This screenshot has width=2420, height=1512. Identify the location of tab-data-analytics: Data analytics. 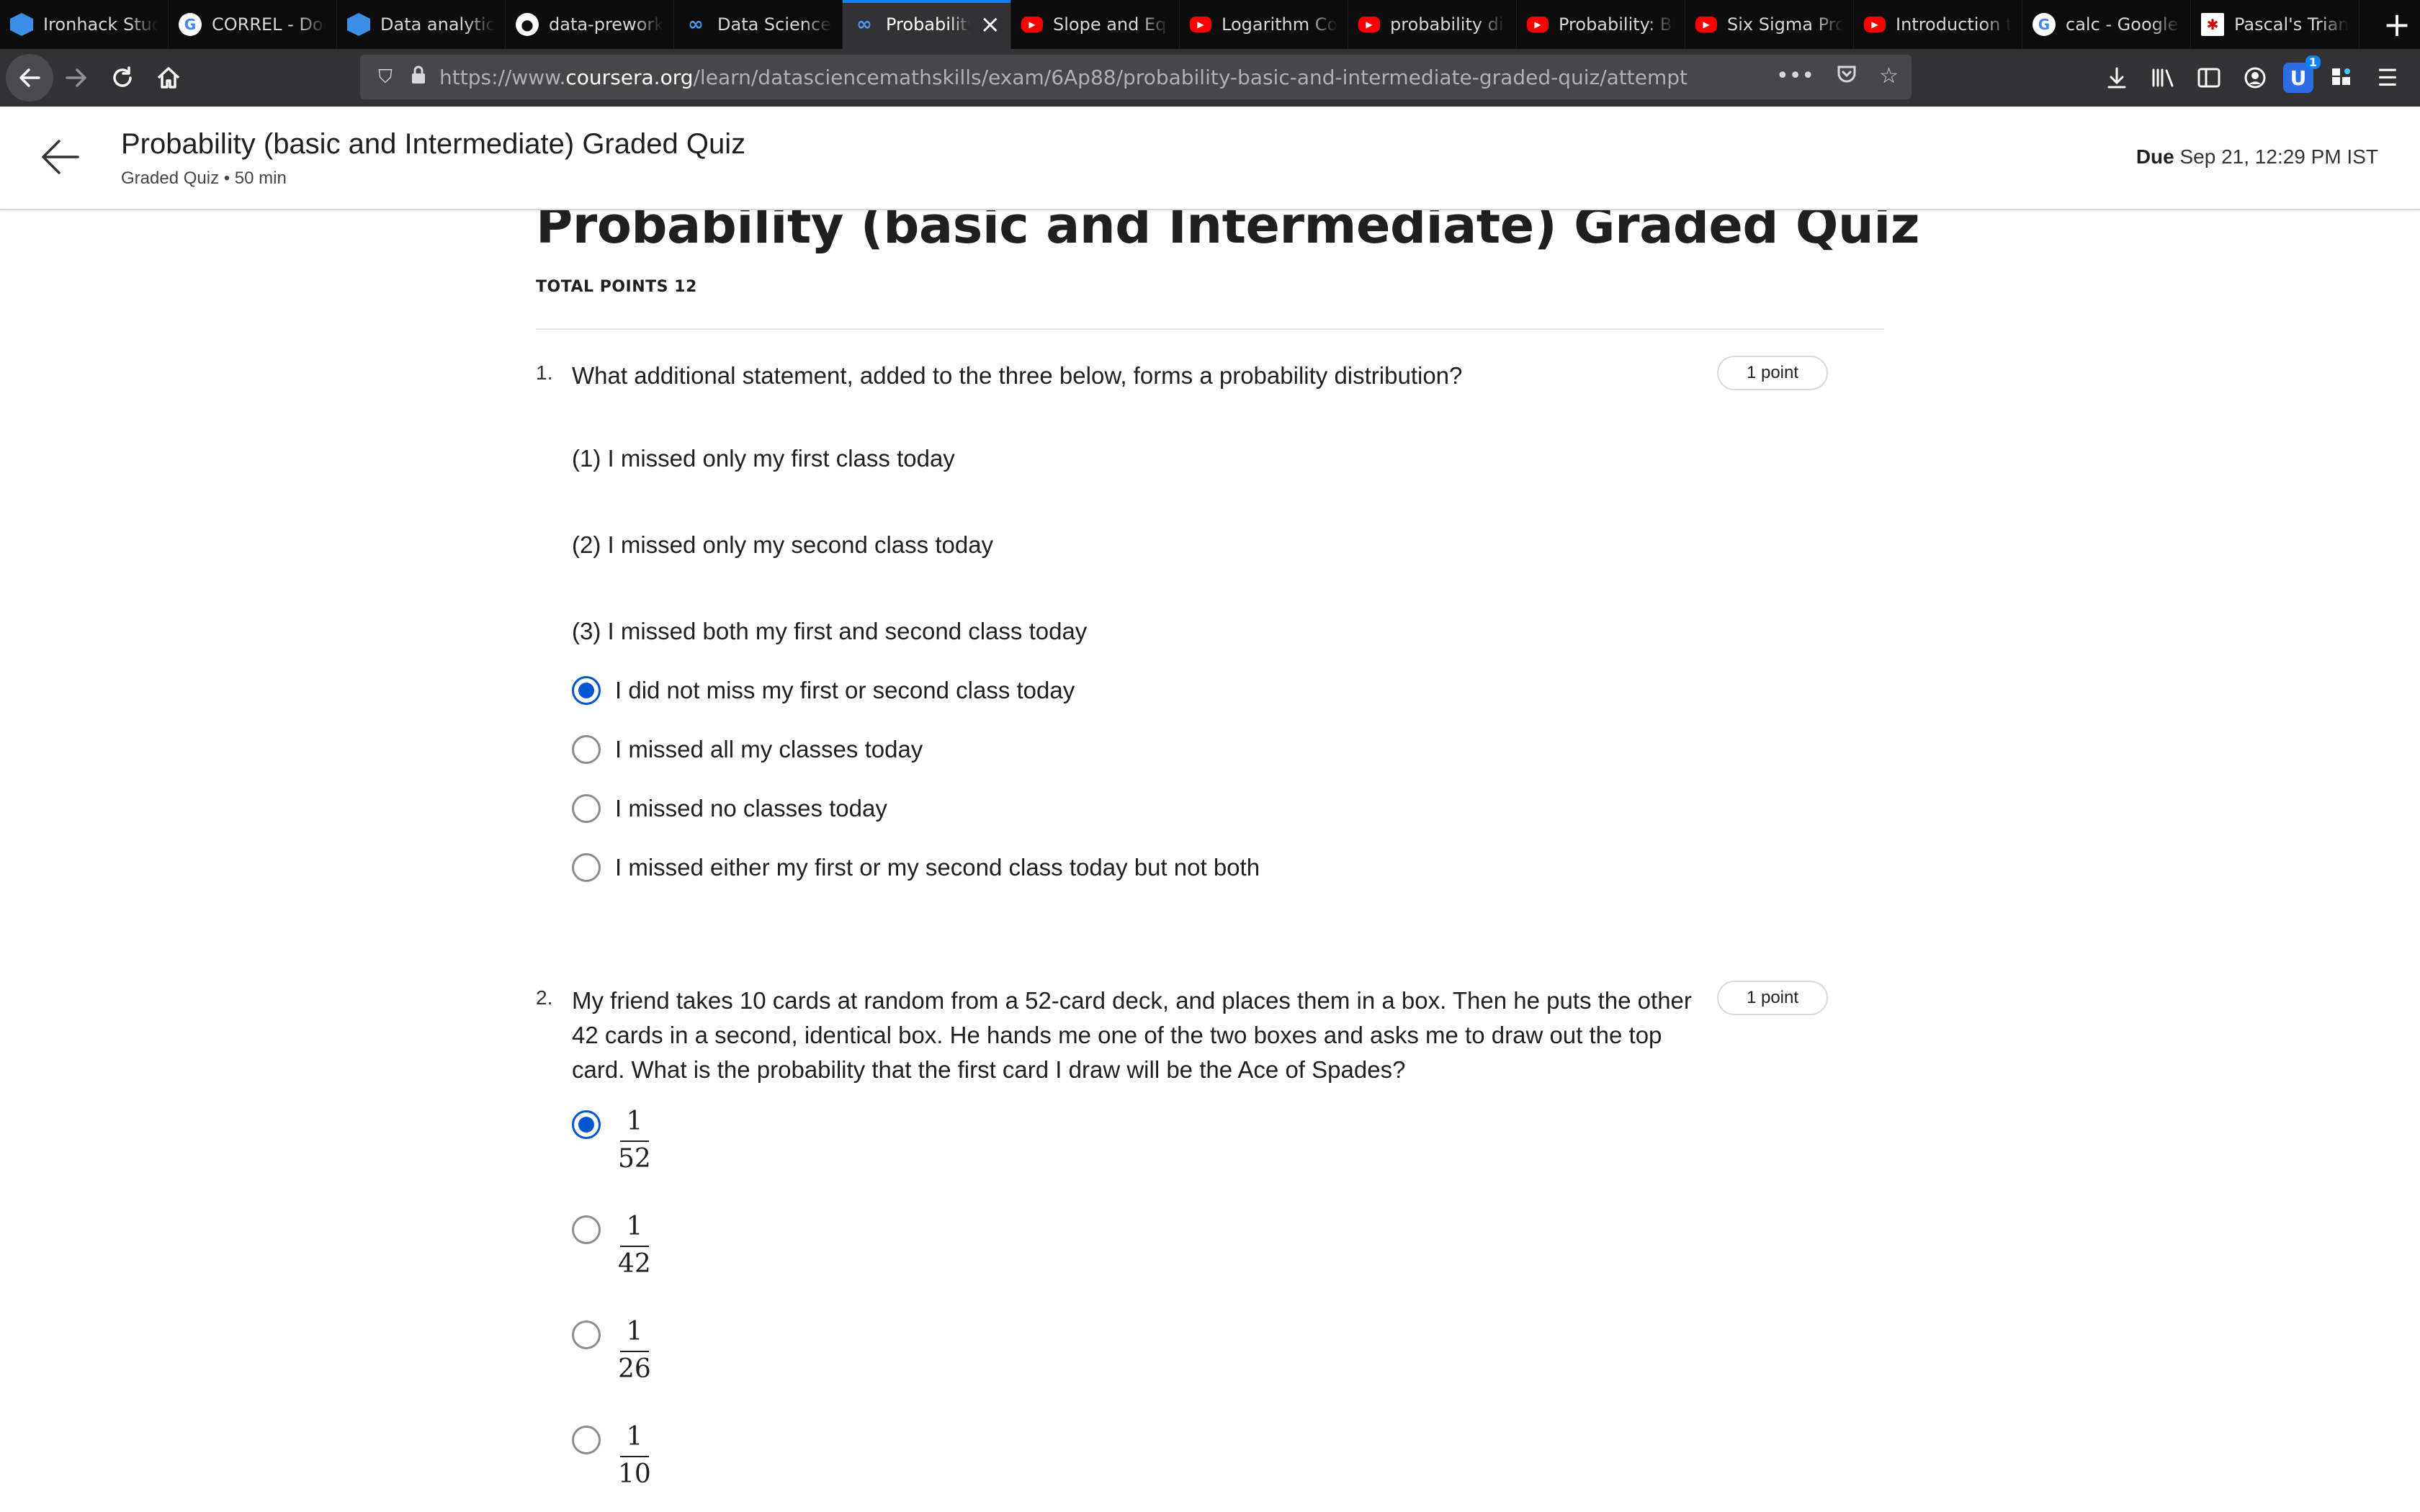
(422, 24).